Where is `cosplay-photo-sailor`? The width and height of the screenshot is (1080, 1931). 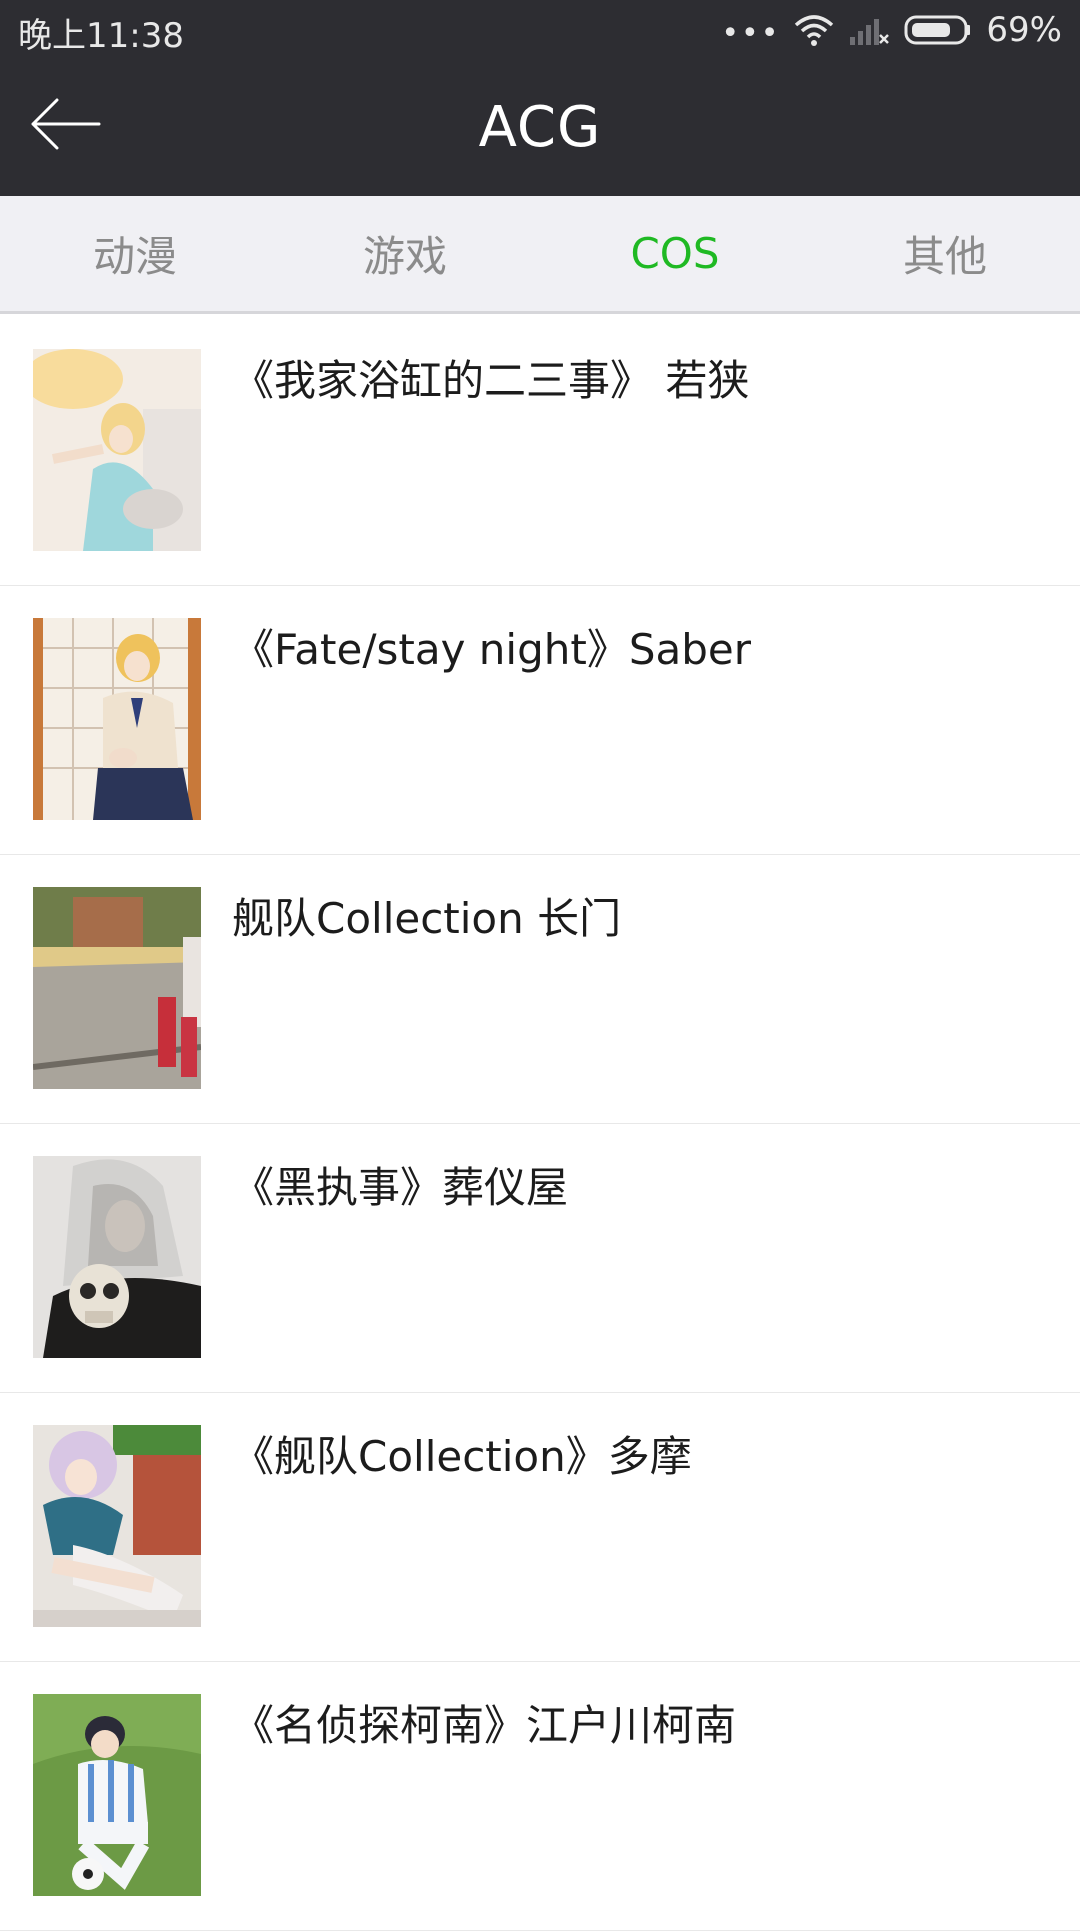 cosplay-photo-sailor is located at coordinates (117, 1526).